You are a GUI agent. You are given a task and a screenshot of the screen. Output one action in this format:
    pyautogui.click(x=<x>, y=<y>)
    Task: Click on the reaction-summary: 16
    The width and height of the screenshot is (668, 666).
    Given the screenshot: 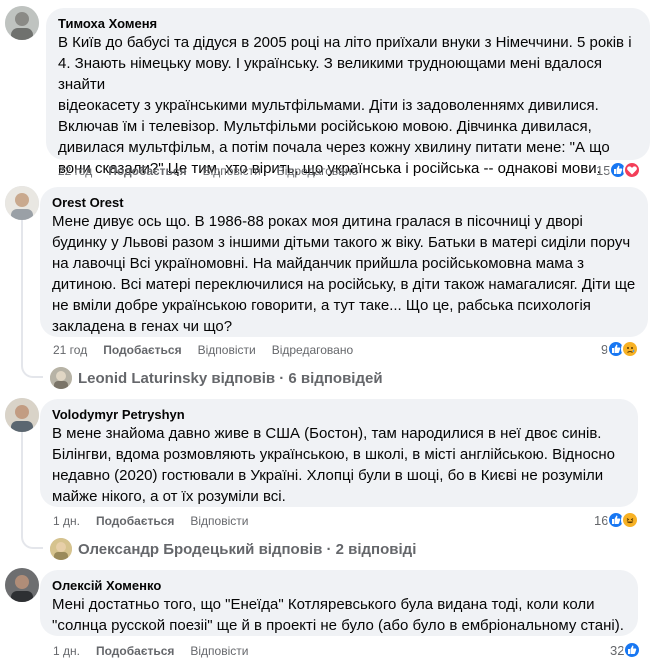 What is the action you would take?
    pyautogui.click(x=617, y=520)
    